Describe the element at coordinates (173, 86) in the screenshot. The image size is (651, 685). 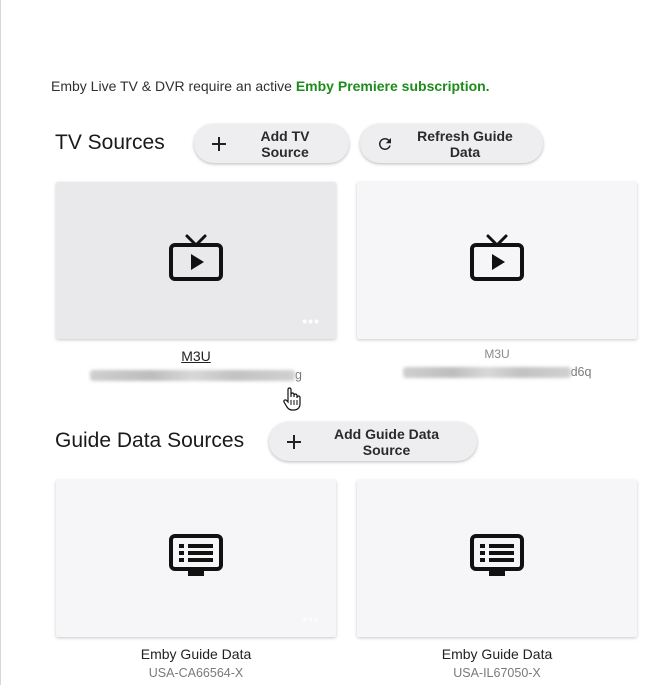
I see `premiere-notice-text: Emby Live TV & DVR require an active` at that location.